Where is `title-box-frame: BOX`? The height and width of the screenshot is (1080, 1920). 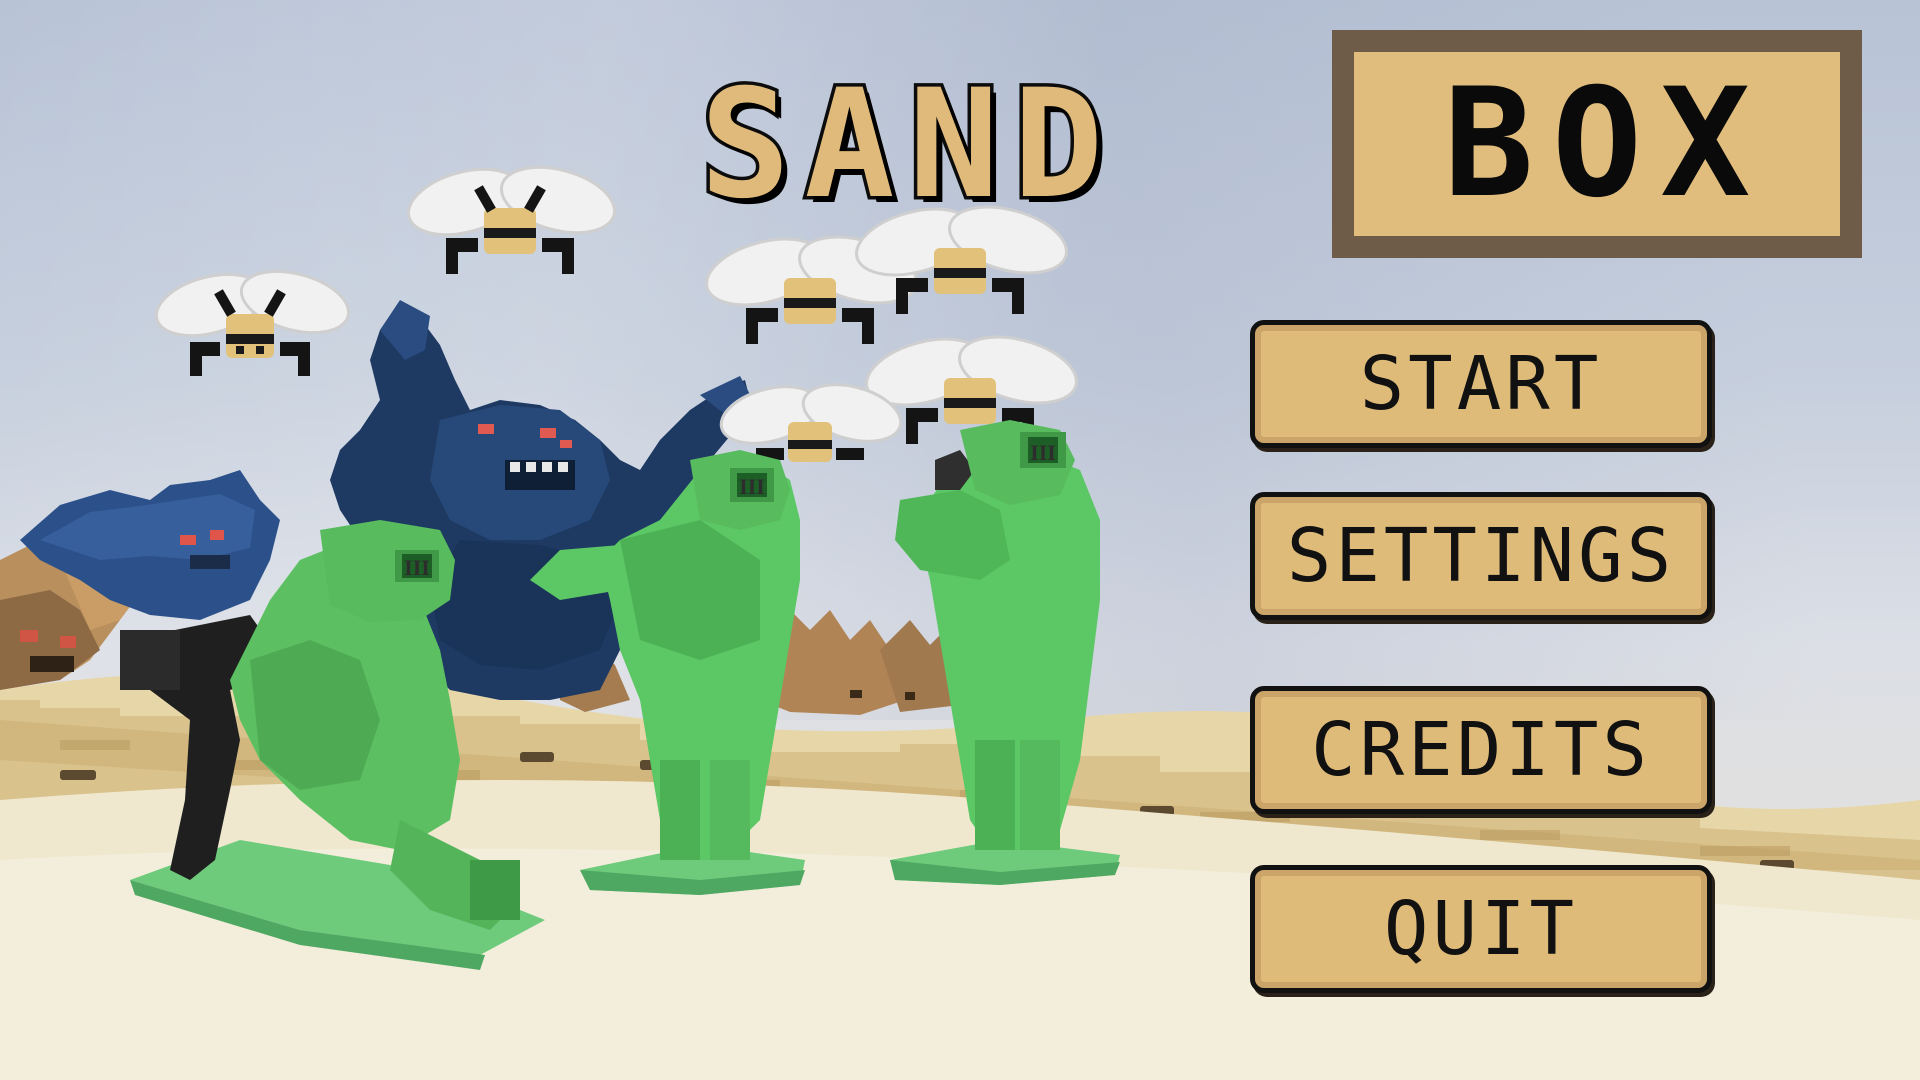
title-box-frame: BOX is located at coordinates (1597, 144).